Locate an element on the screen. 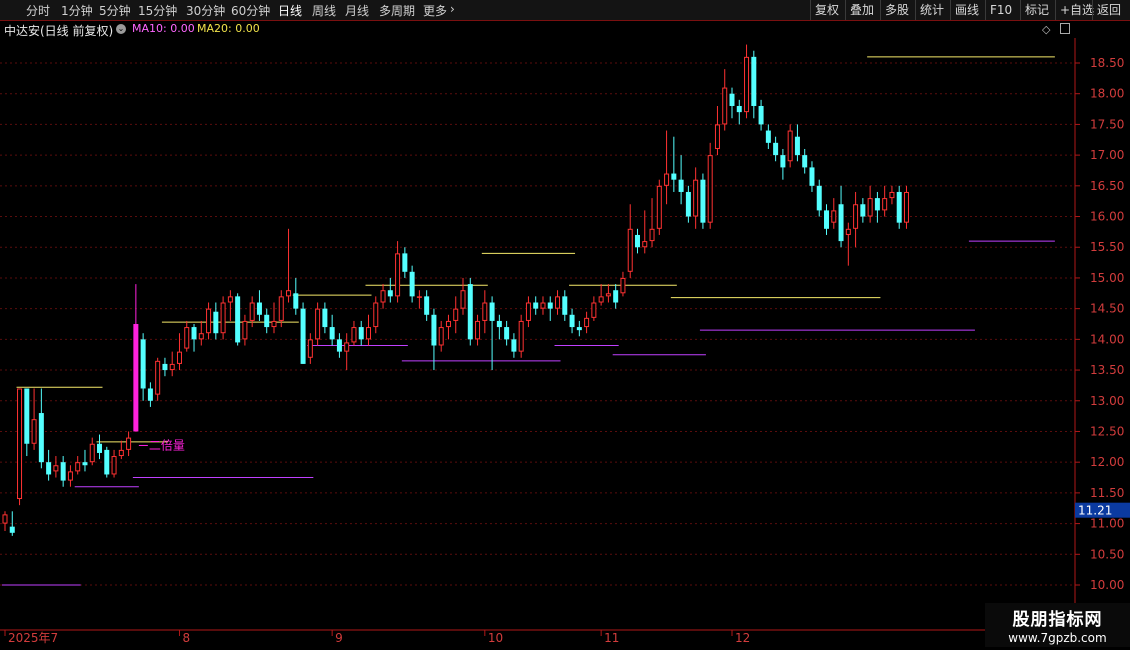  y-tick-label: 18.50 is located at coordinates (1107, 63).